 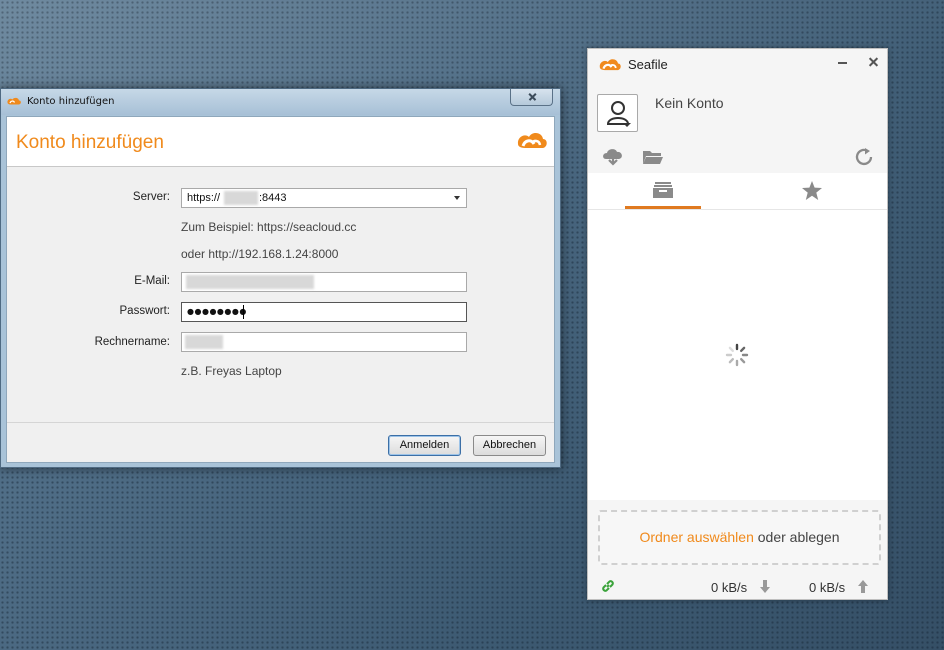 I want to click on dialog-close-button, so click(x=531, y=97).